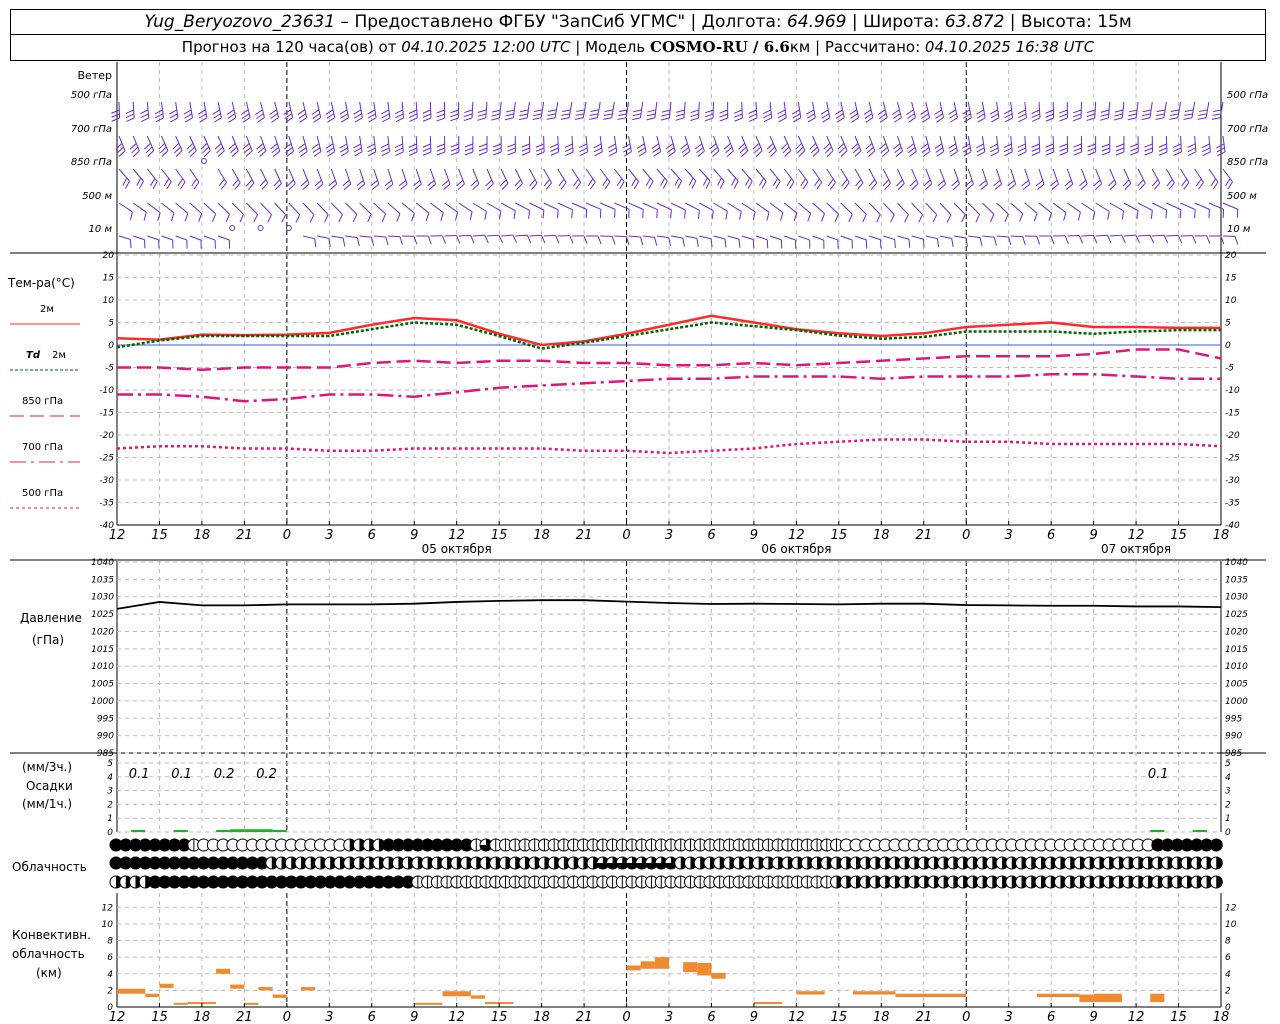 This screenshot has width=1280, height=1024. I want to click on wind-level-label: 700 гПа, so click(1247, 129).